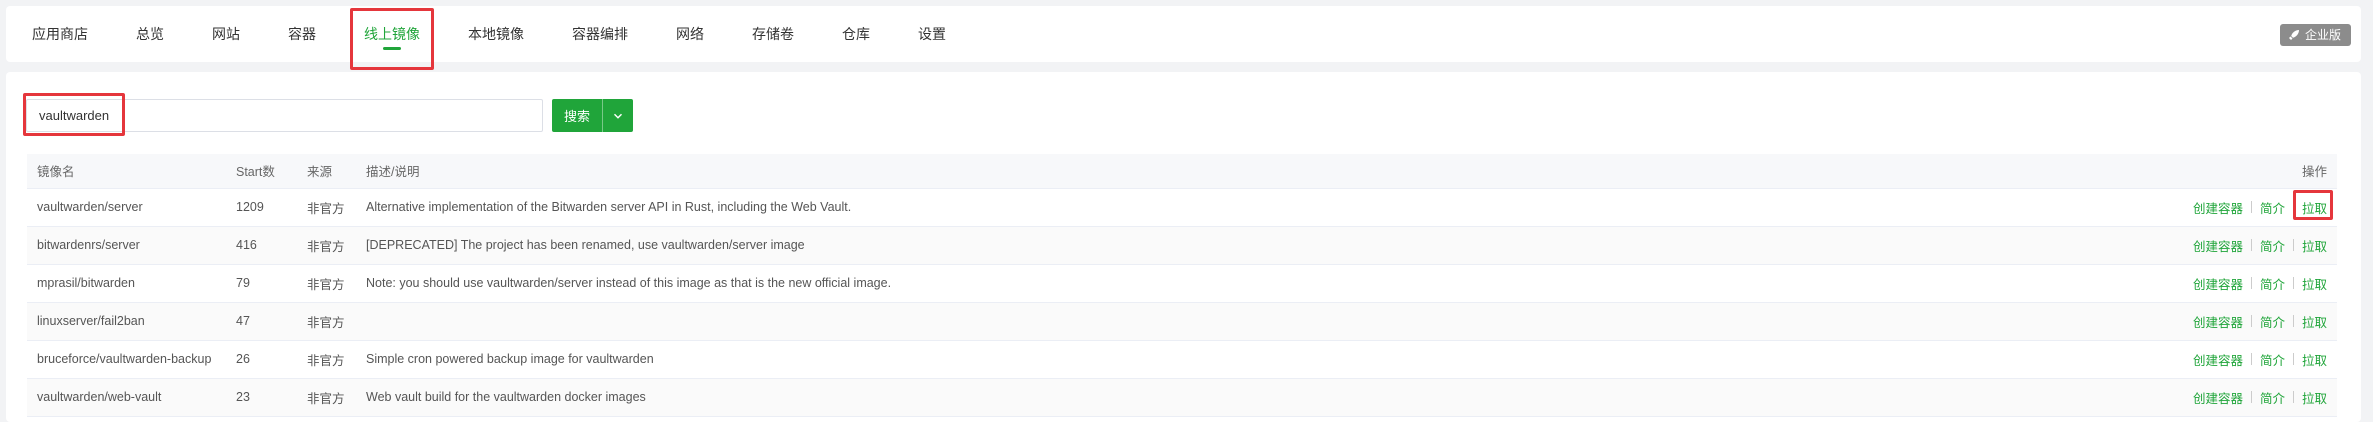 The image size is (2373, 422). What do you see at coordinates (326, 171) in the screenshot?
I see `header-source: 来源` at bounding box center [326, 171].